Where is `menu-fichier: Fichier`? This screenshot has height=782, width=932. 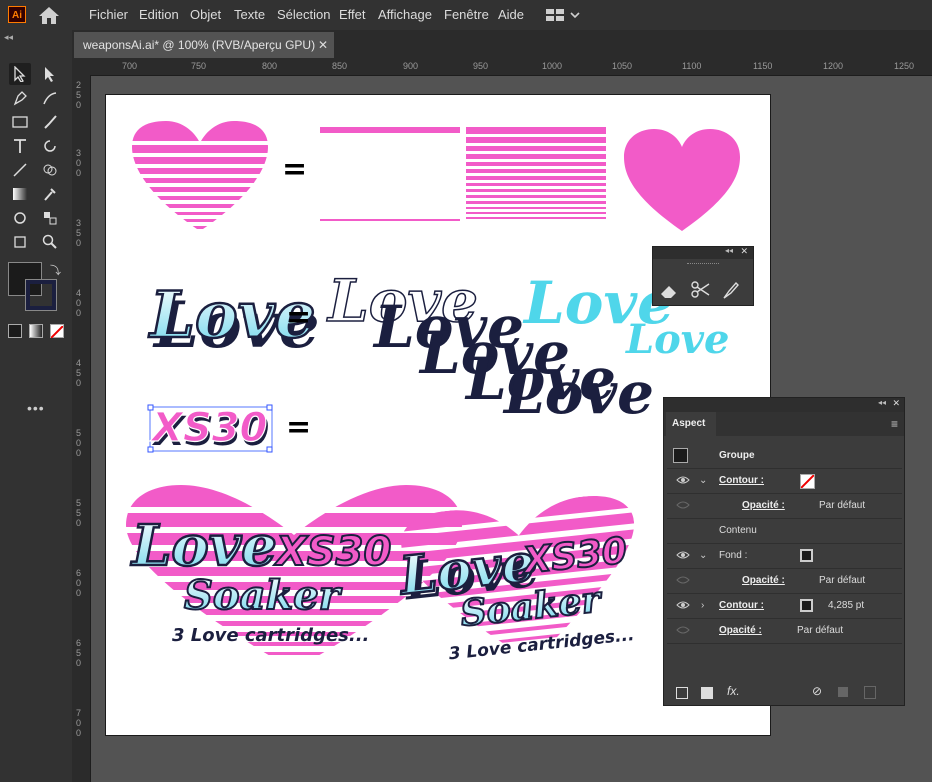 menu-fichier: Fichier is located at coordinates (108, 14).